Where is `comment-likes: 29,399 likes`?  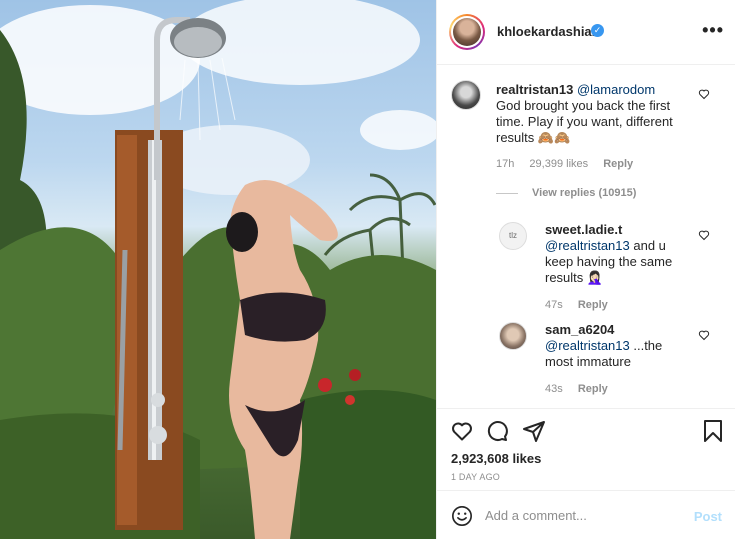
comment-likes: 29,399 likes is located at coordinates (558, 164).